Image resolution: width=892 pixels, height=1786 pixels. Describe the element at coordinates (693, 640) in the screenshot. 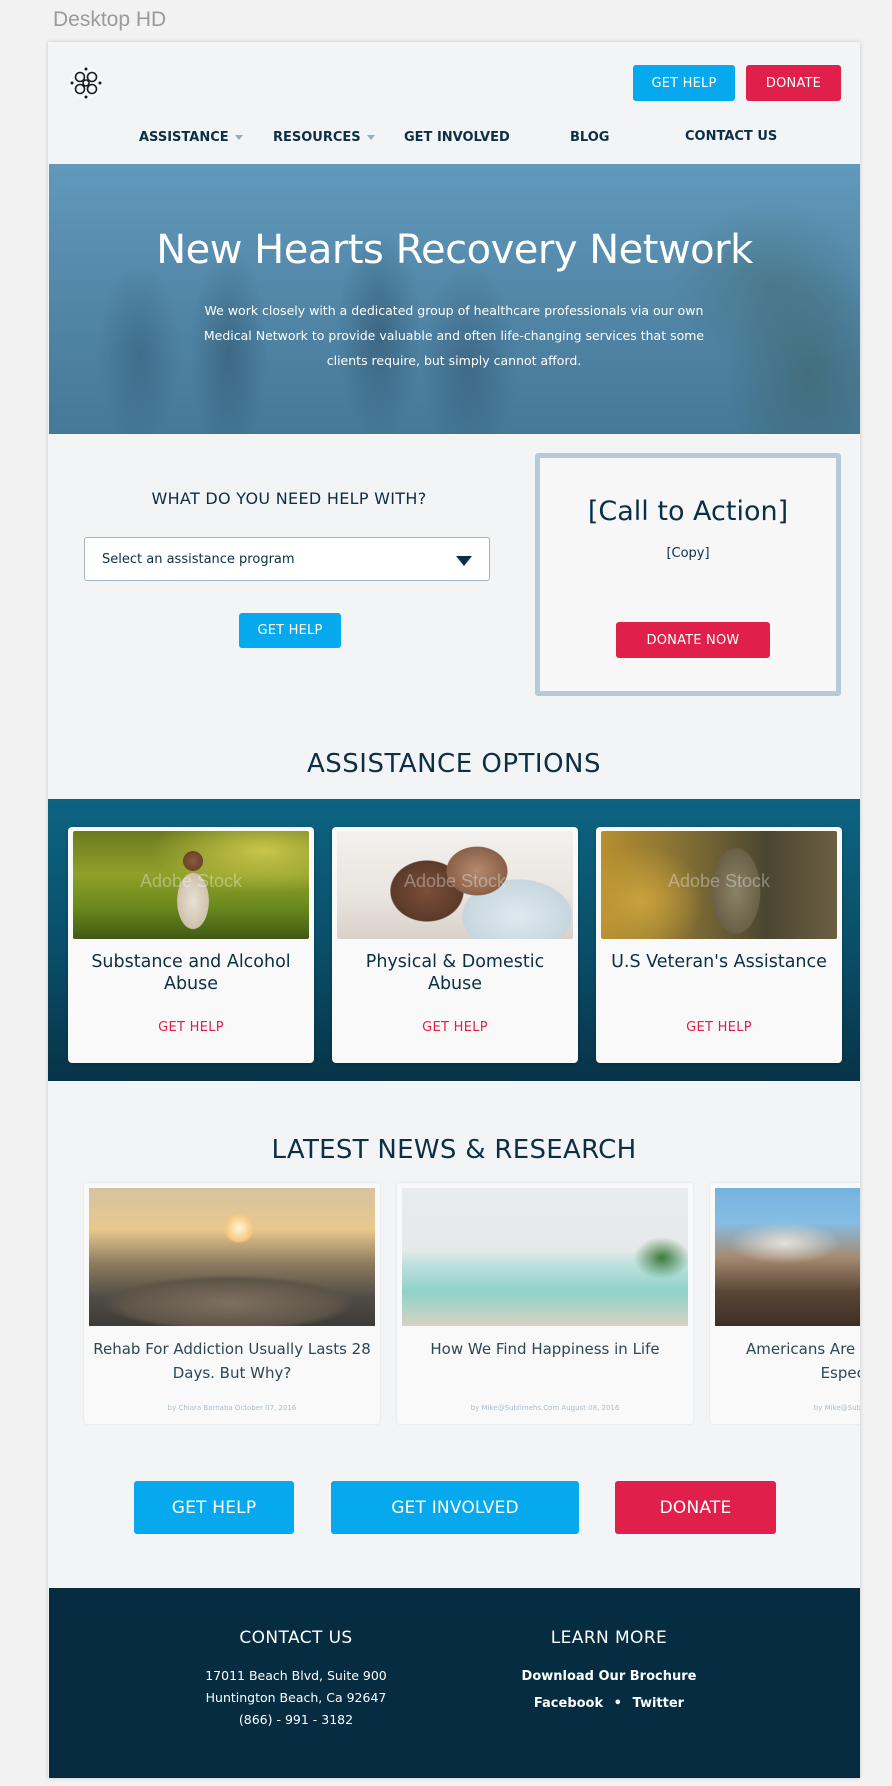

I see `donate-now-button: DONATE NOW` at that location.